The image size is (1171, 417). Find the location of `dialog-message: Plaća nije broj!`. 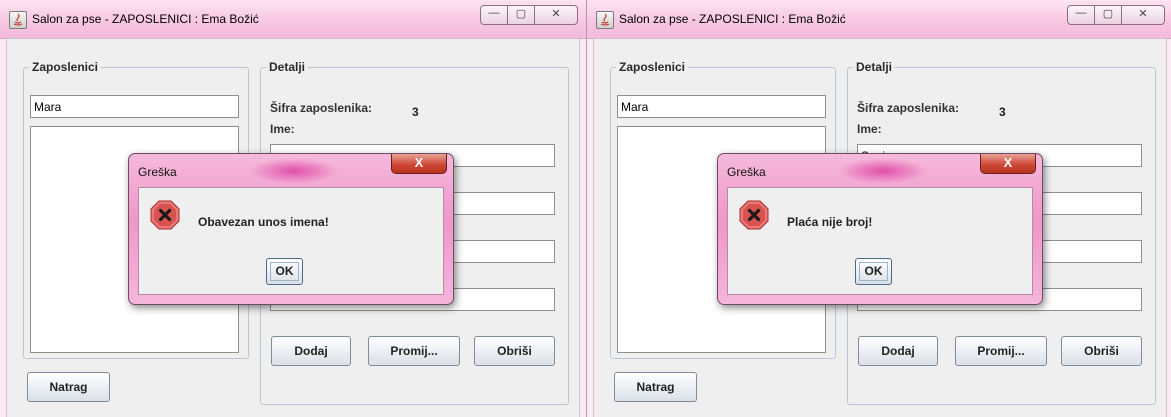

dialog-message: Plaća nije broj! is located at coordinates (830, 222).